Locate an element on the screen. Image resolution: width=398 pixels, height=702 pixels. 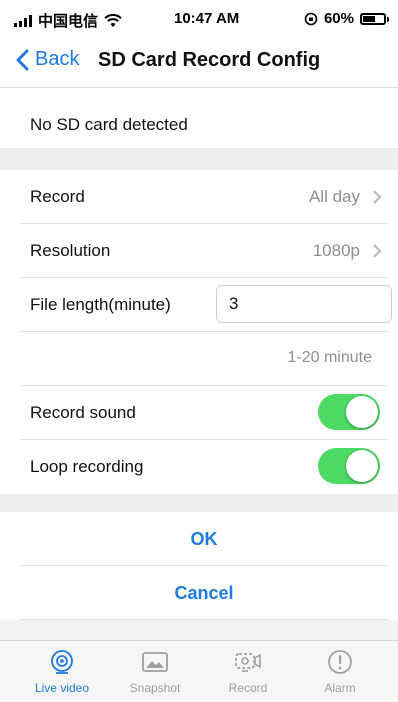
file-length-hint-row: 1-20 minute is located at coordinates (204, 359).